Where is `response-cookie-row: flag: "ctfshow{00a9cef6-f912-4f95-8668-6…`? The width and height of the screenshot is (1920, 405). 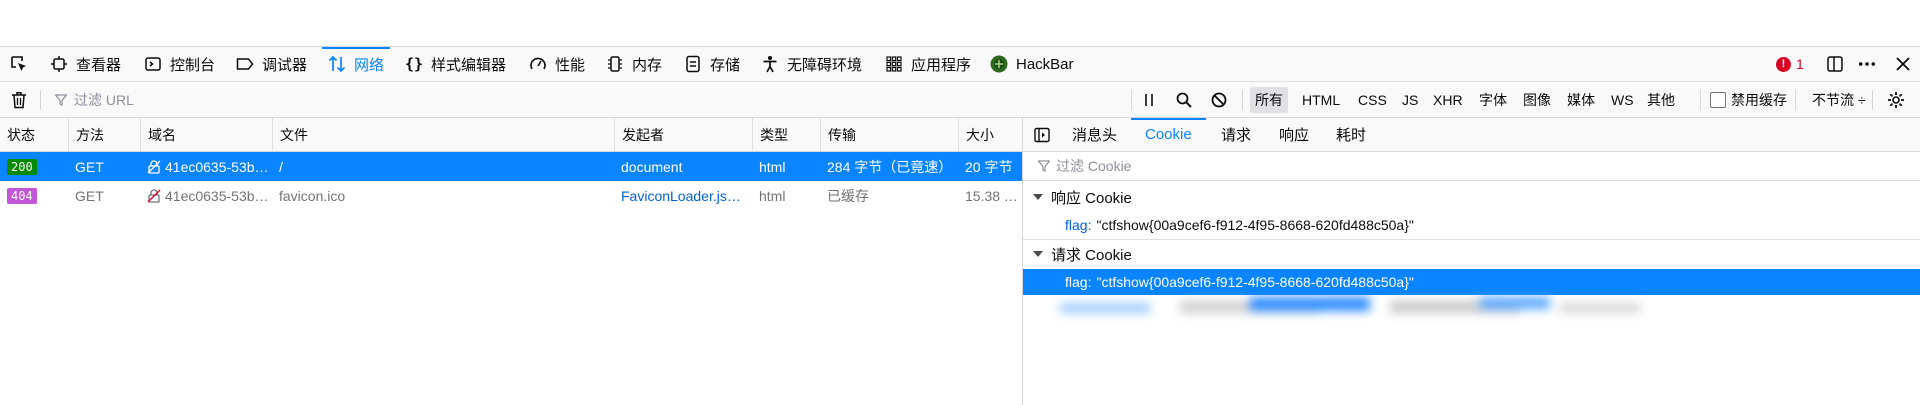 response-cookie-row: flag: "ctfshow{00a9cef6-f912-4f95-8668-6… is located at coordinates (1471, 225).